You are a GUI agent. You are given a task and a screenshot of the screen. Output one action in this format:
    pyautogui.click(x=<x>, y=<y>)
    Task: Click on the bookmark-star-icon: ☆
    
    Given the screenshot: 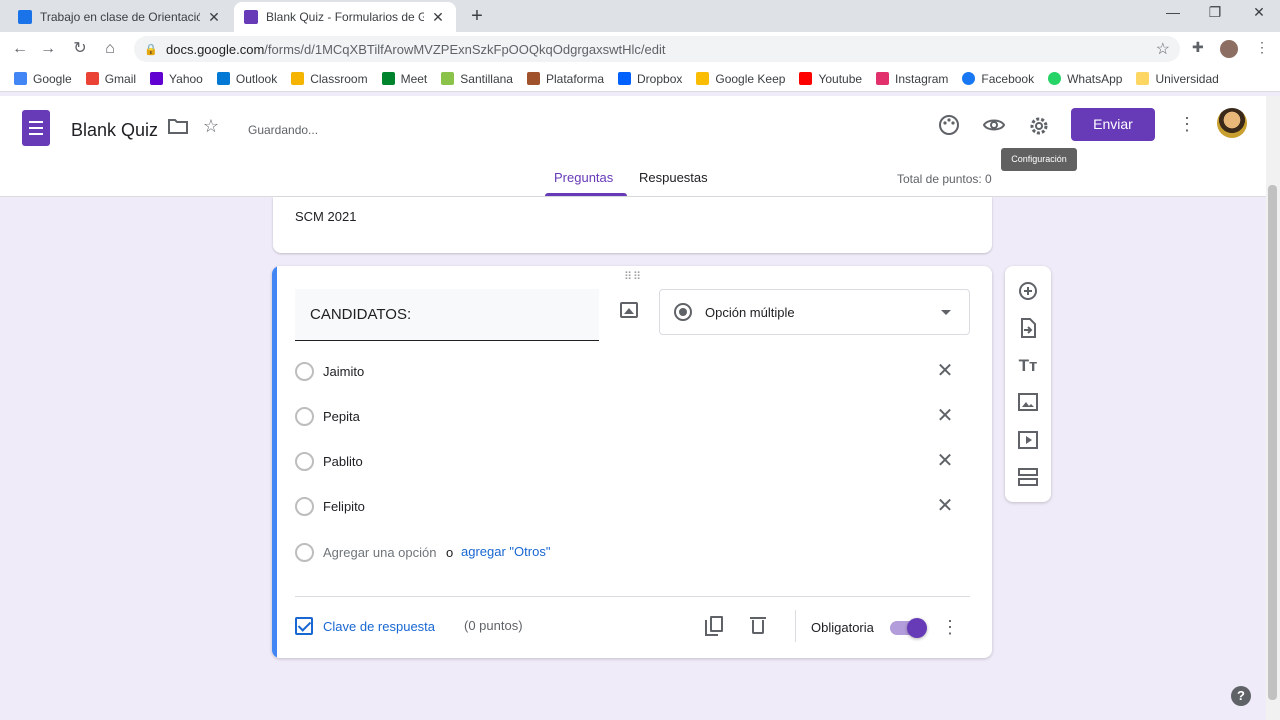 What is the action you would take?
    pyautogui.click(x=1163, y=49)
    